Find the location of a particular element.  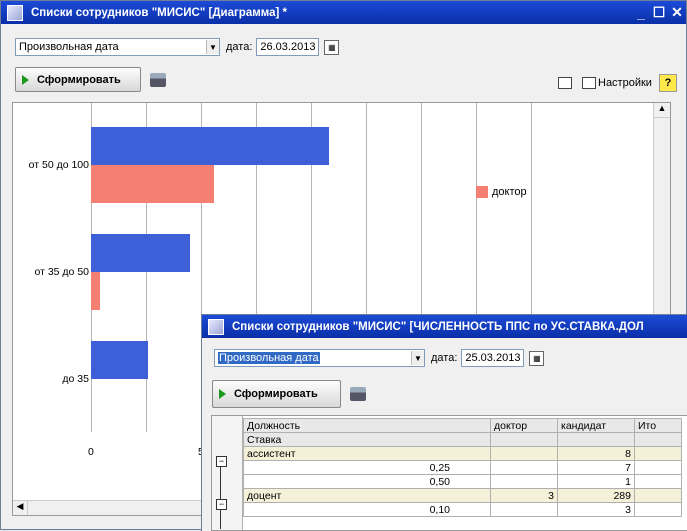

period-row: Произвольная дата ▼ дата: 25.03.2013 ▦ is located at coordinates (379, 358).